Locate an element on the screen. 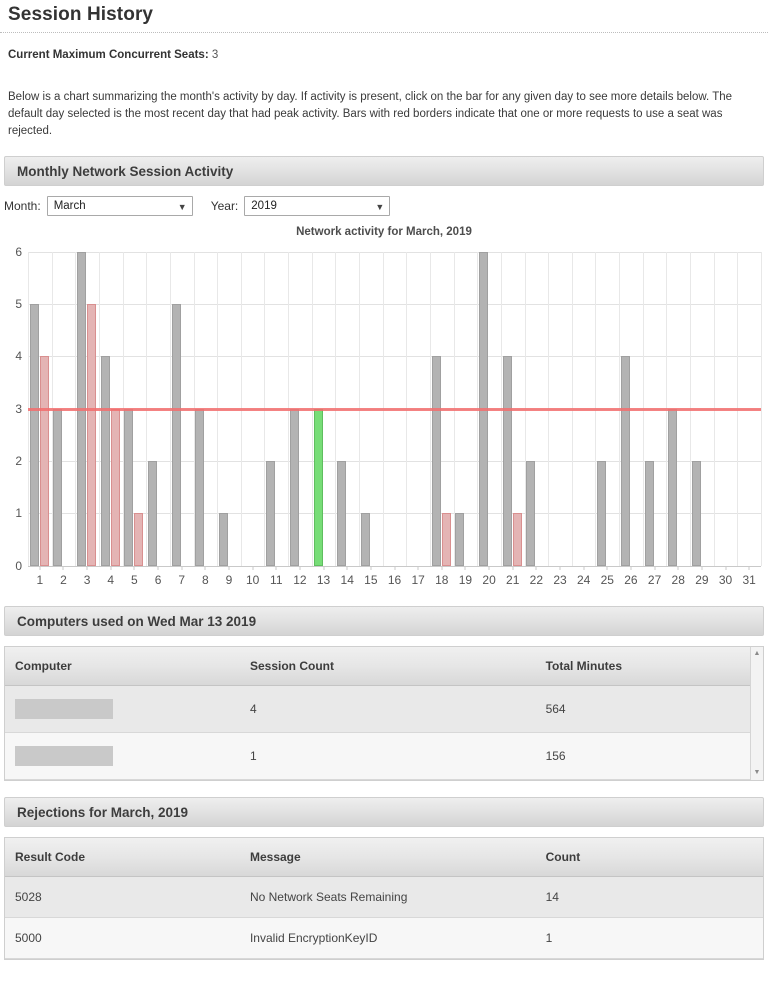 Image resolution: width=768 pixels, height=992 pixels. x-axis-tick-31: 31 is located at coordinates (749, 579).